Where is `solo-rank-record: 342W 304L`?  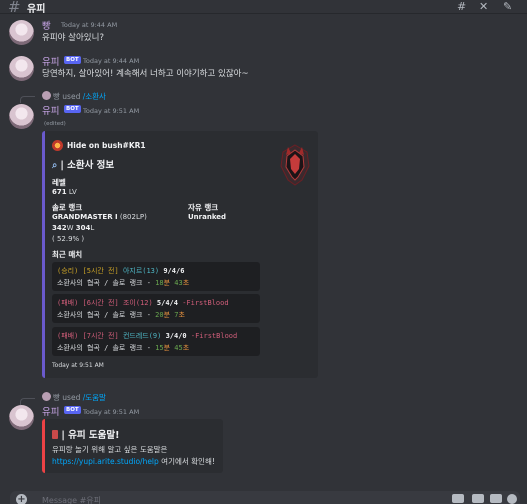 solo-rank-record: 342W 304L is located at coordinates (73, 228).